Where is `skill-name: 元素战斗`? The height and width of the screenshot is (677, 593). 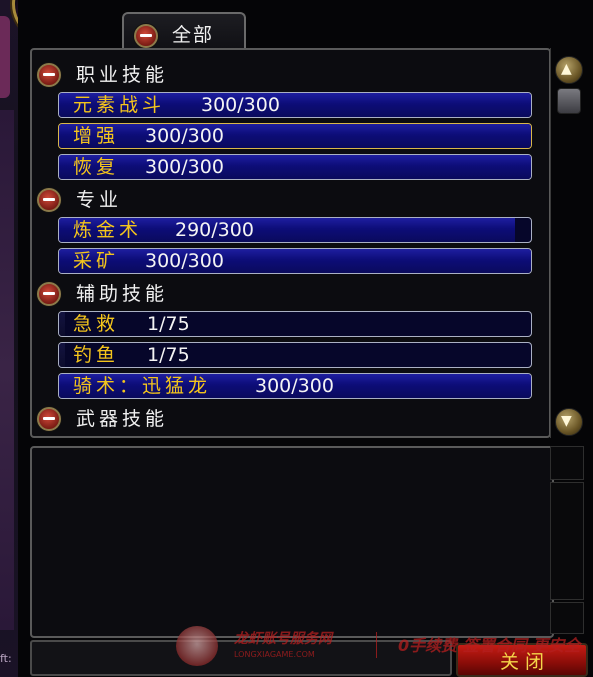
skill-name: 元素战斗 is located at coordinates (119, 105).